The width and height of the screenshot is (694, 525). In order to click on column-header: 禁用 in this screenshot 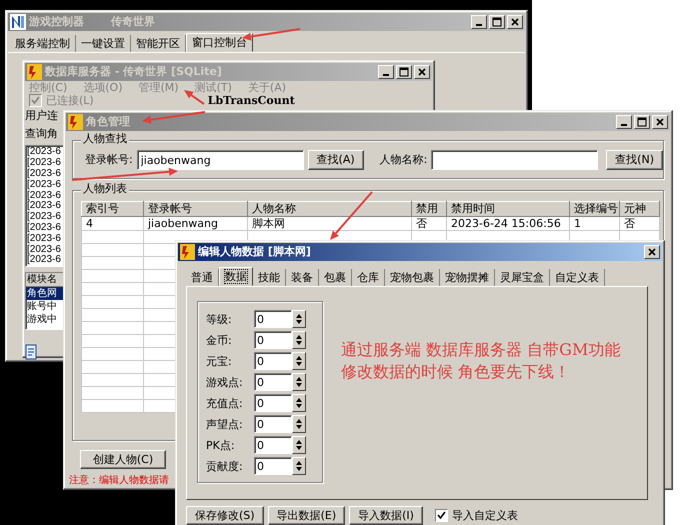, I will do `click(429, 208)`.